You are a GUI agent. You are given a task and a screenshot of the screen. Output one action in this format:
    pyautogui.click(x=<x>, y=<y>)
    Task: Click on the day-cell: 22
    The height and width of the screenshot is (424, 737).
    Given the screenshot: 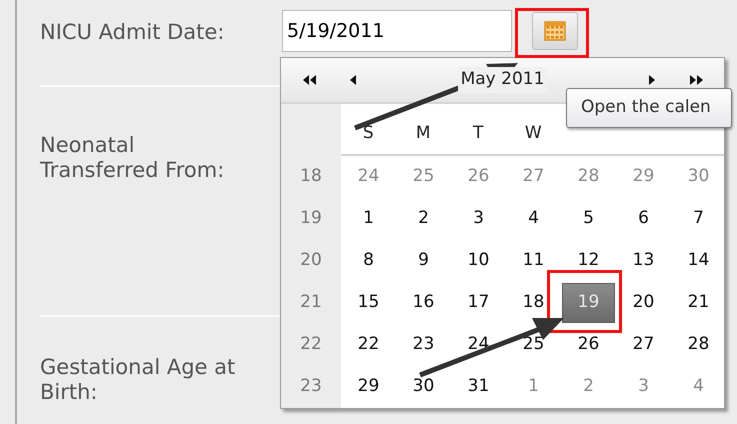 What is the action you would take?
    pyautogui.click(x=368, y=345)
    